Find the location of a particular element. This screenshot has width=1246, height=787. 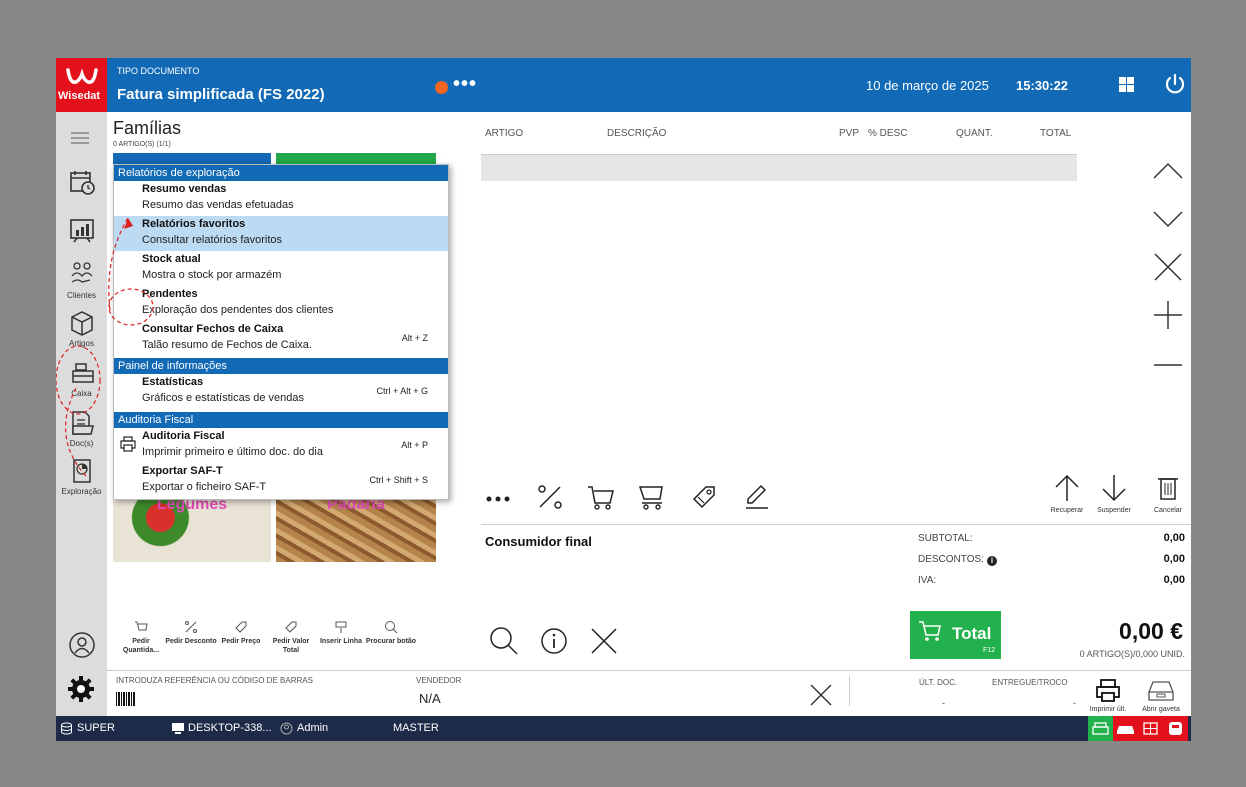

subtotal-value: 0,00 is located at coordinates (1174, 538).